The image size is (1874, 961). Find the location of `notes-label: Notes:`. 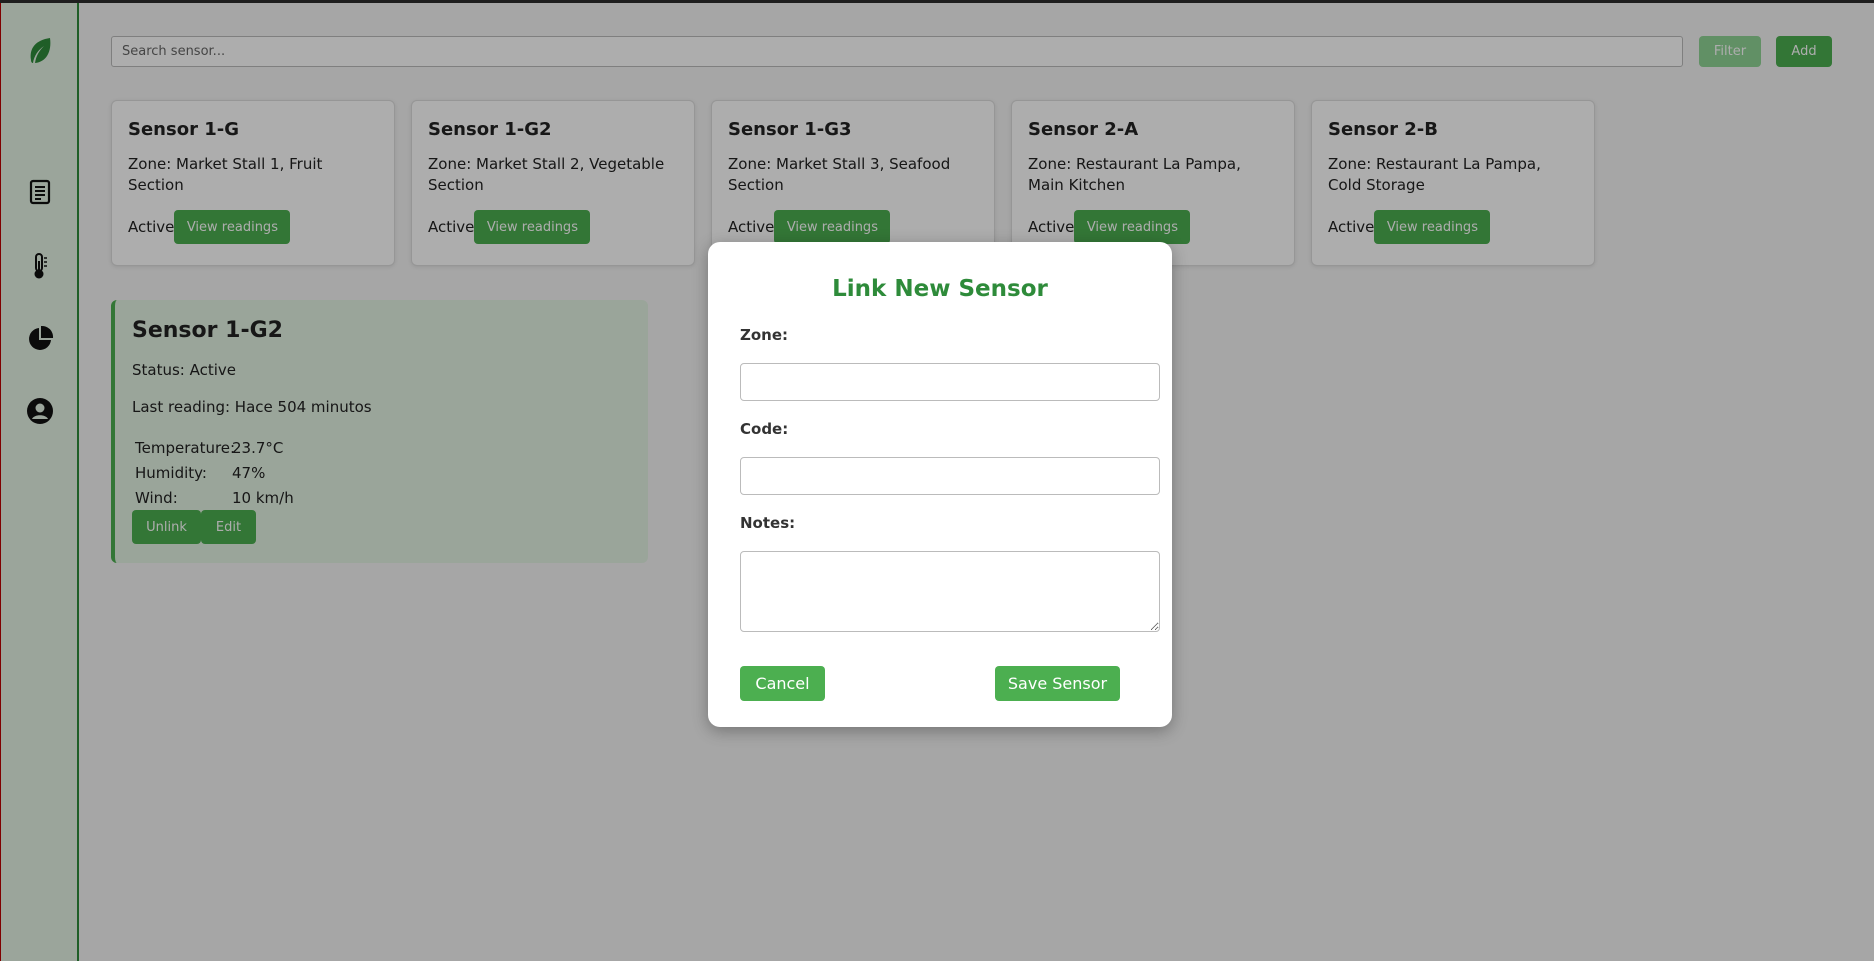

notes-label: Notes: is located at coordinates (768, 523).